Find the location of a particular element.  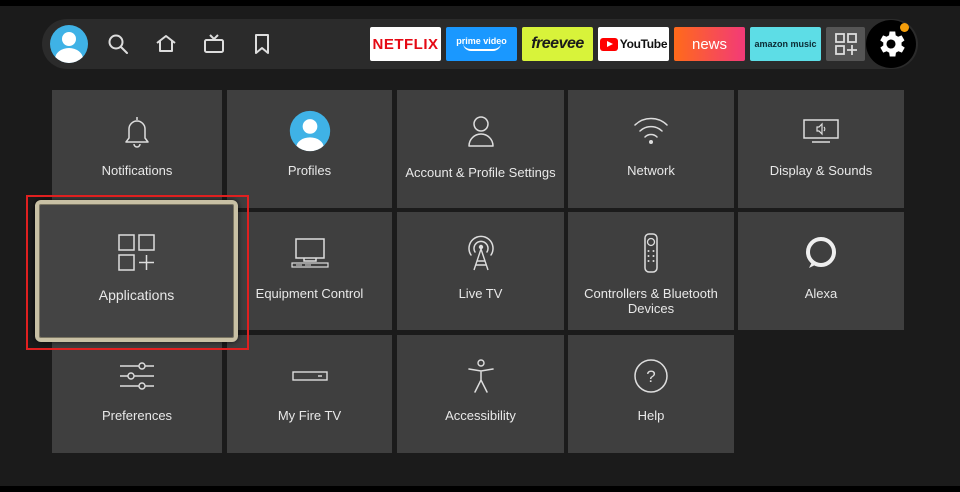

top-letterbox is located at coordinates (480, 3).